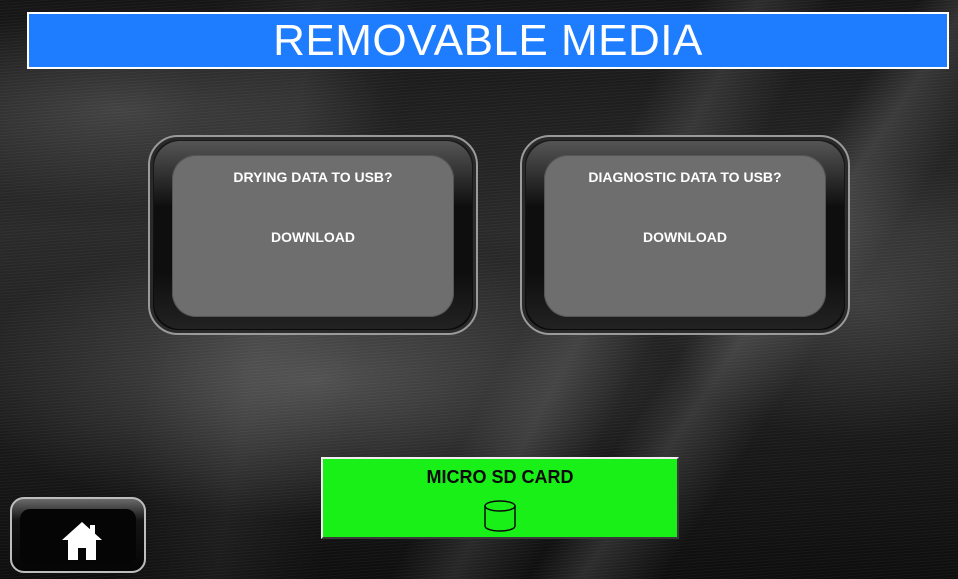  I want to click on drying-data-download-label: DOWNLOAD, so click(313, 237).